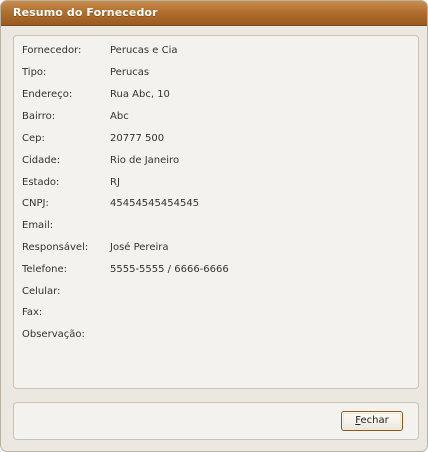  What do you see at coordinates (145, 160) in the screenshot?
I see `field-value: Rio de Janeiro` at bounding box center [145, 160].